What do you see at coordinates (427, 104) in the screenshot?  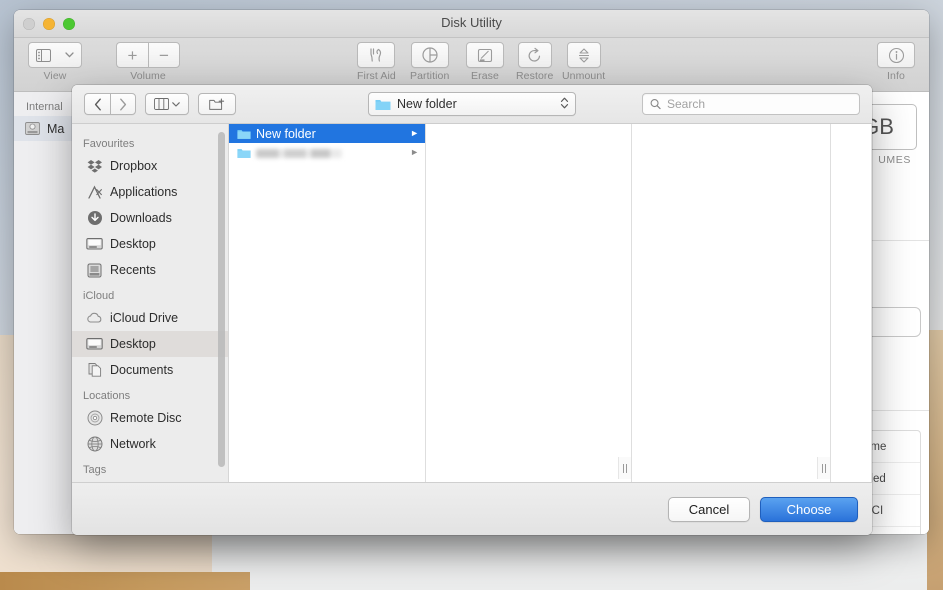 I see `path-popup-label: New folder` at bounding box center [427, 104].